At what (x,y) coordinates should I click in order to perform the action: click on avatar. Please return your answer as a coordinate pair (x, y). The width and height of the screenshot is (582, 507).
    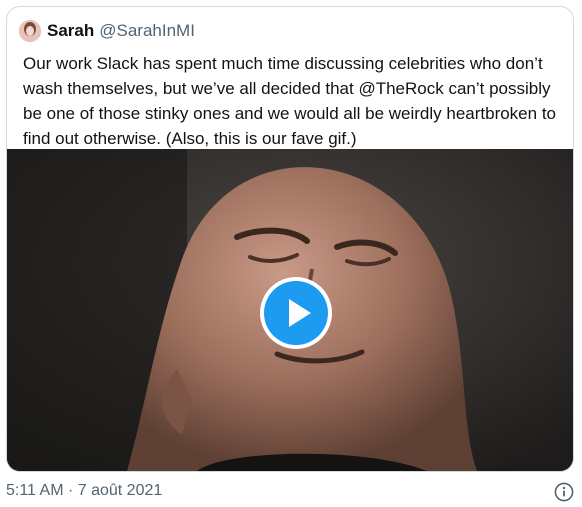
    Looking at the image, I should click on (30, 31).